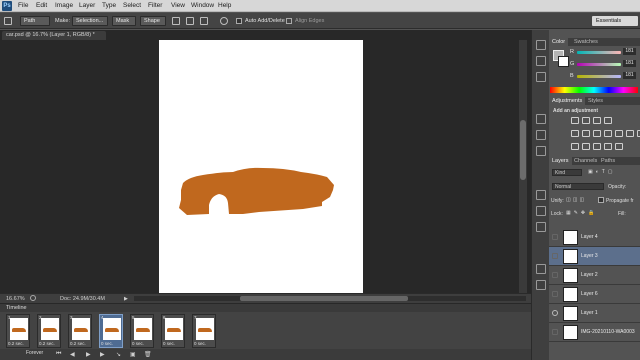 The height and width of the screenshot is (360, 640). What do you see at coordinates (541, 269) in the screenshot?
I see `clone-source-icon` at bounding box center [541, 269].